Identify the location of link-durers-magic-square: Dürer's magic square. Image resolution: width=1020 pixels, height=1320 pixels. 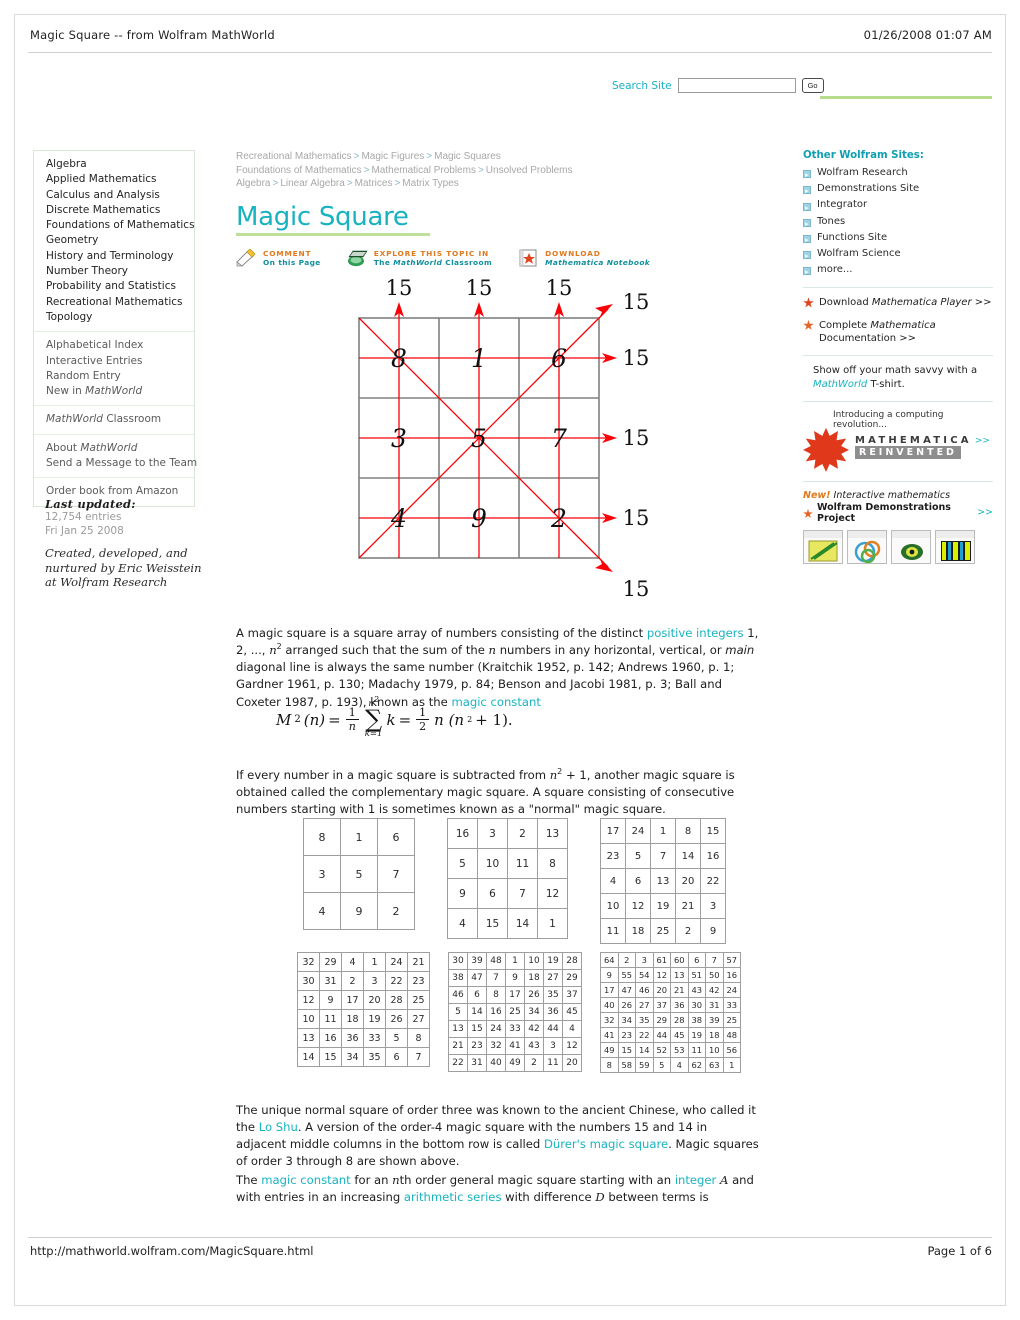
(606, 1144).